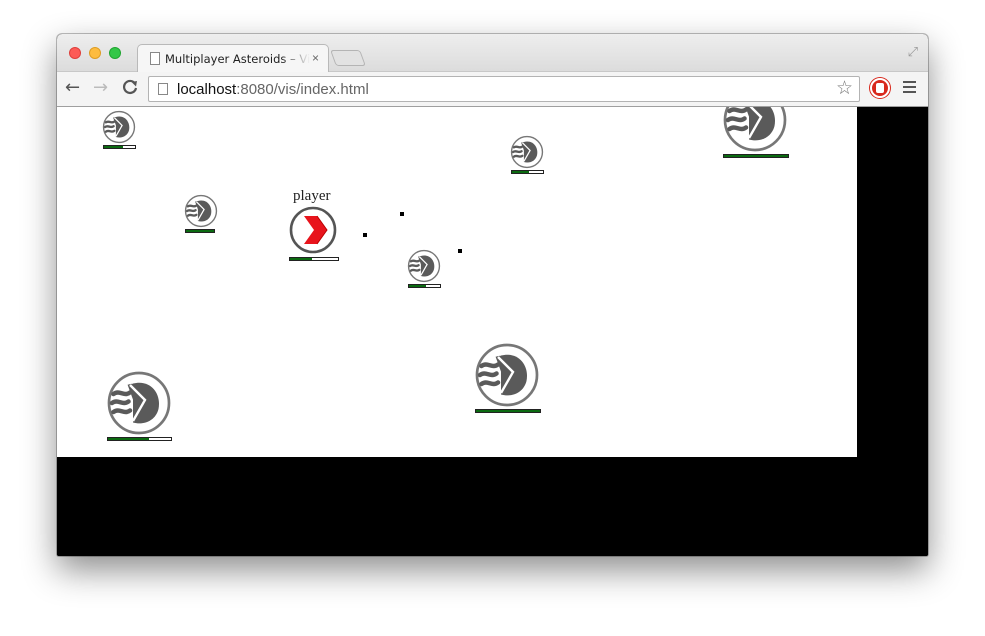 This screenshot has width=985, height=636. I want to click on extension-stop-icon, so click(880, 88).